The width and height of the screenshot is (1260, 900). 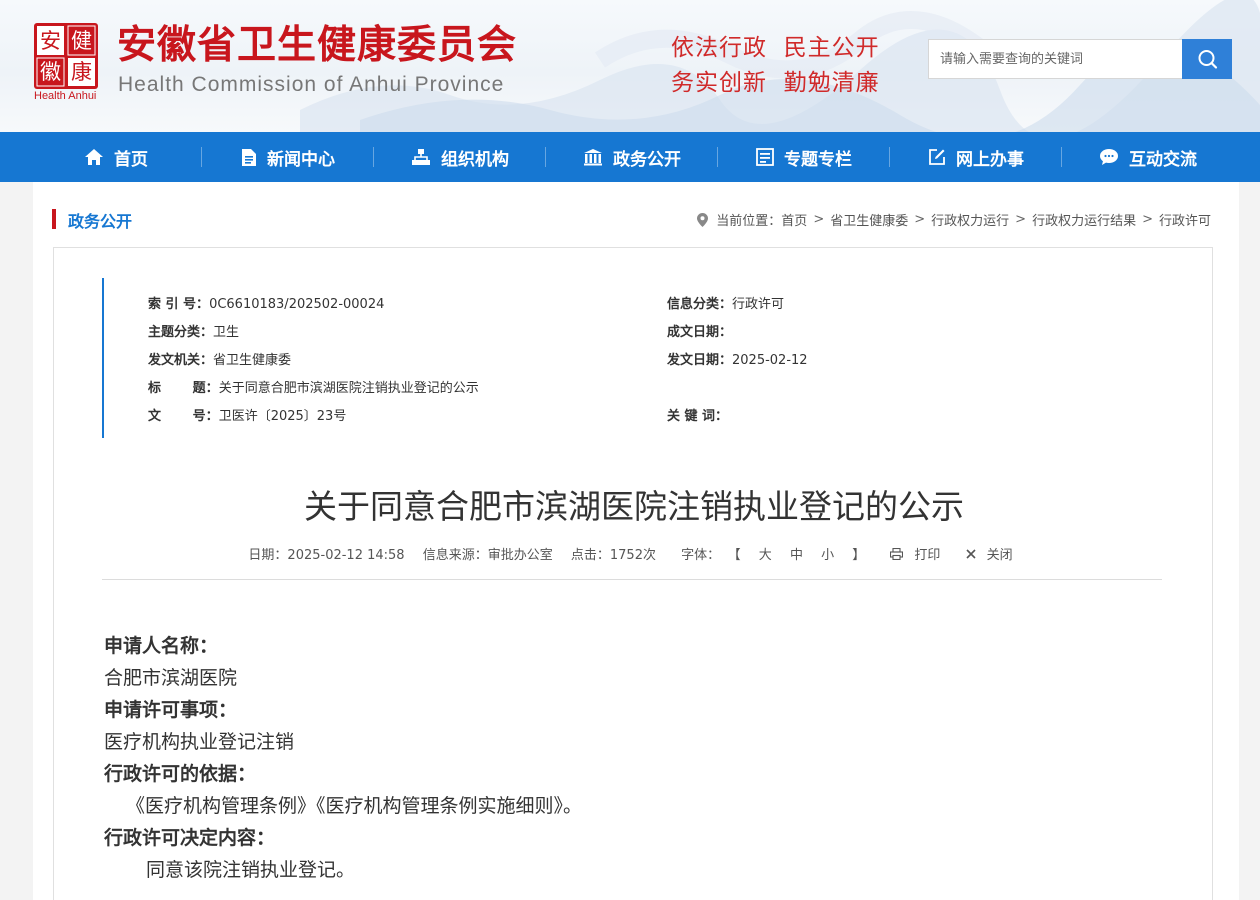 I want to click on nav-item-home: 首页, so click(x=116, y=157).